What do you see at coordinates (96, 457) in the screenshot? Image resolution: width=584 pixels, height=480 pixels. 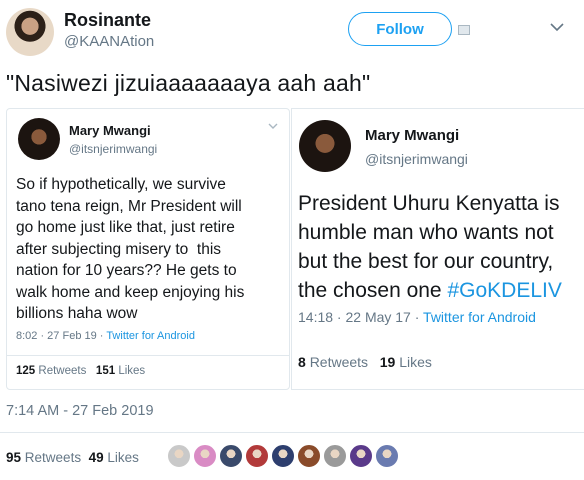 I see `like-count: 49` at bounding box center [96, 457].